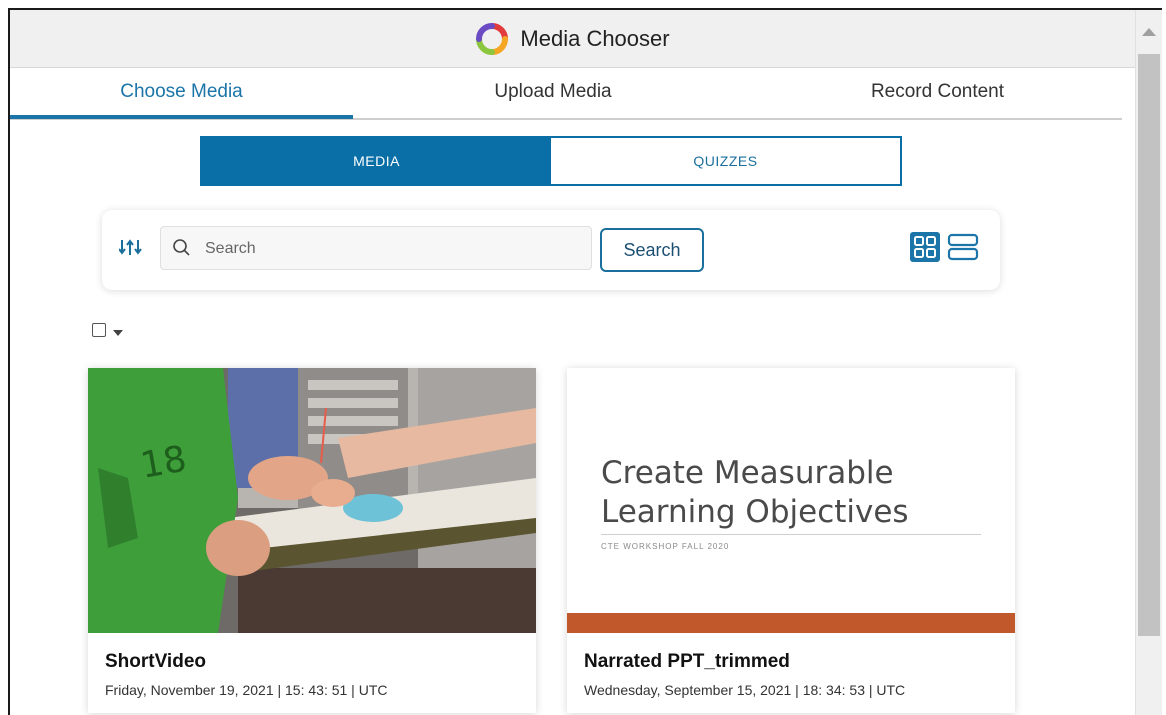 The width and height of the screenshot is (1166, 715). I want to click on vertical-scrollbar, so click(1148, 362).